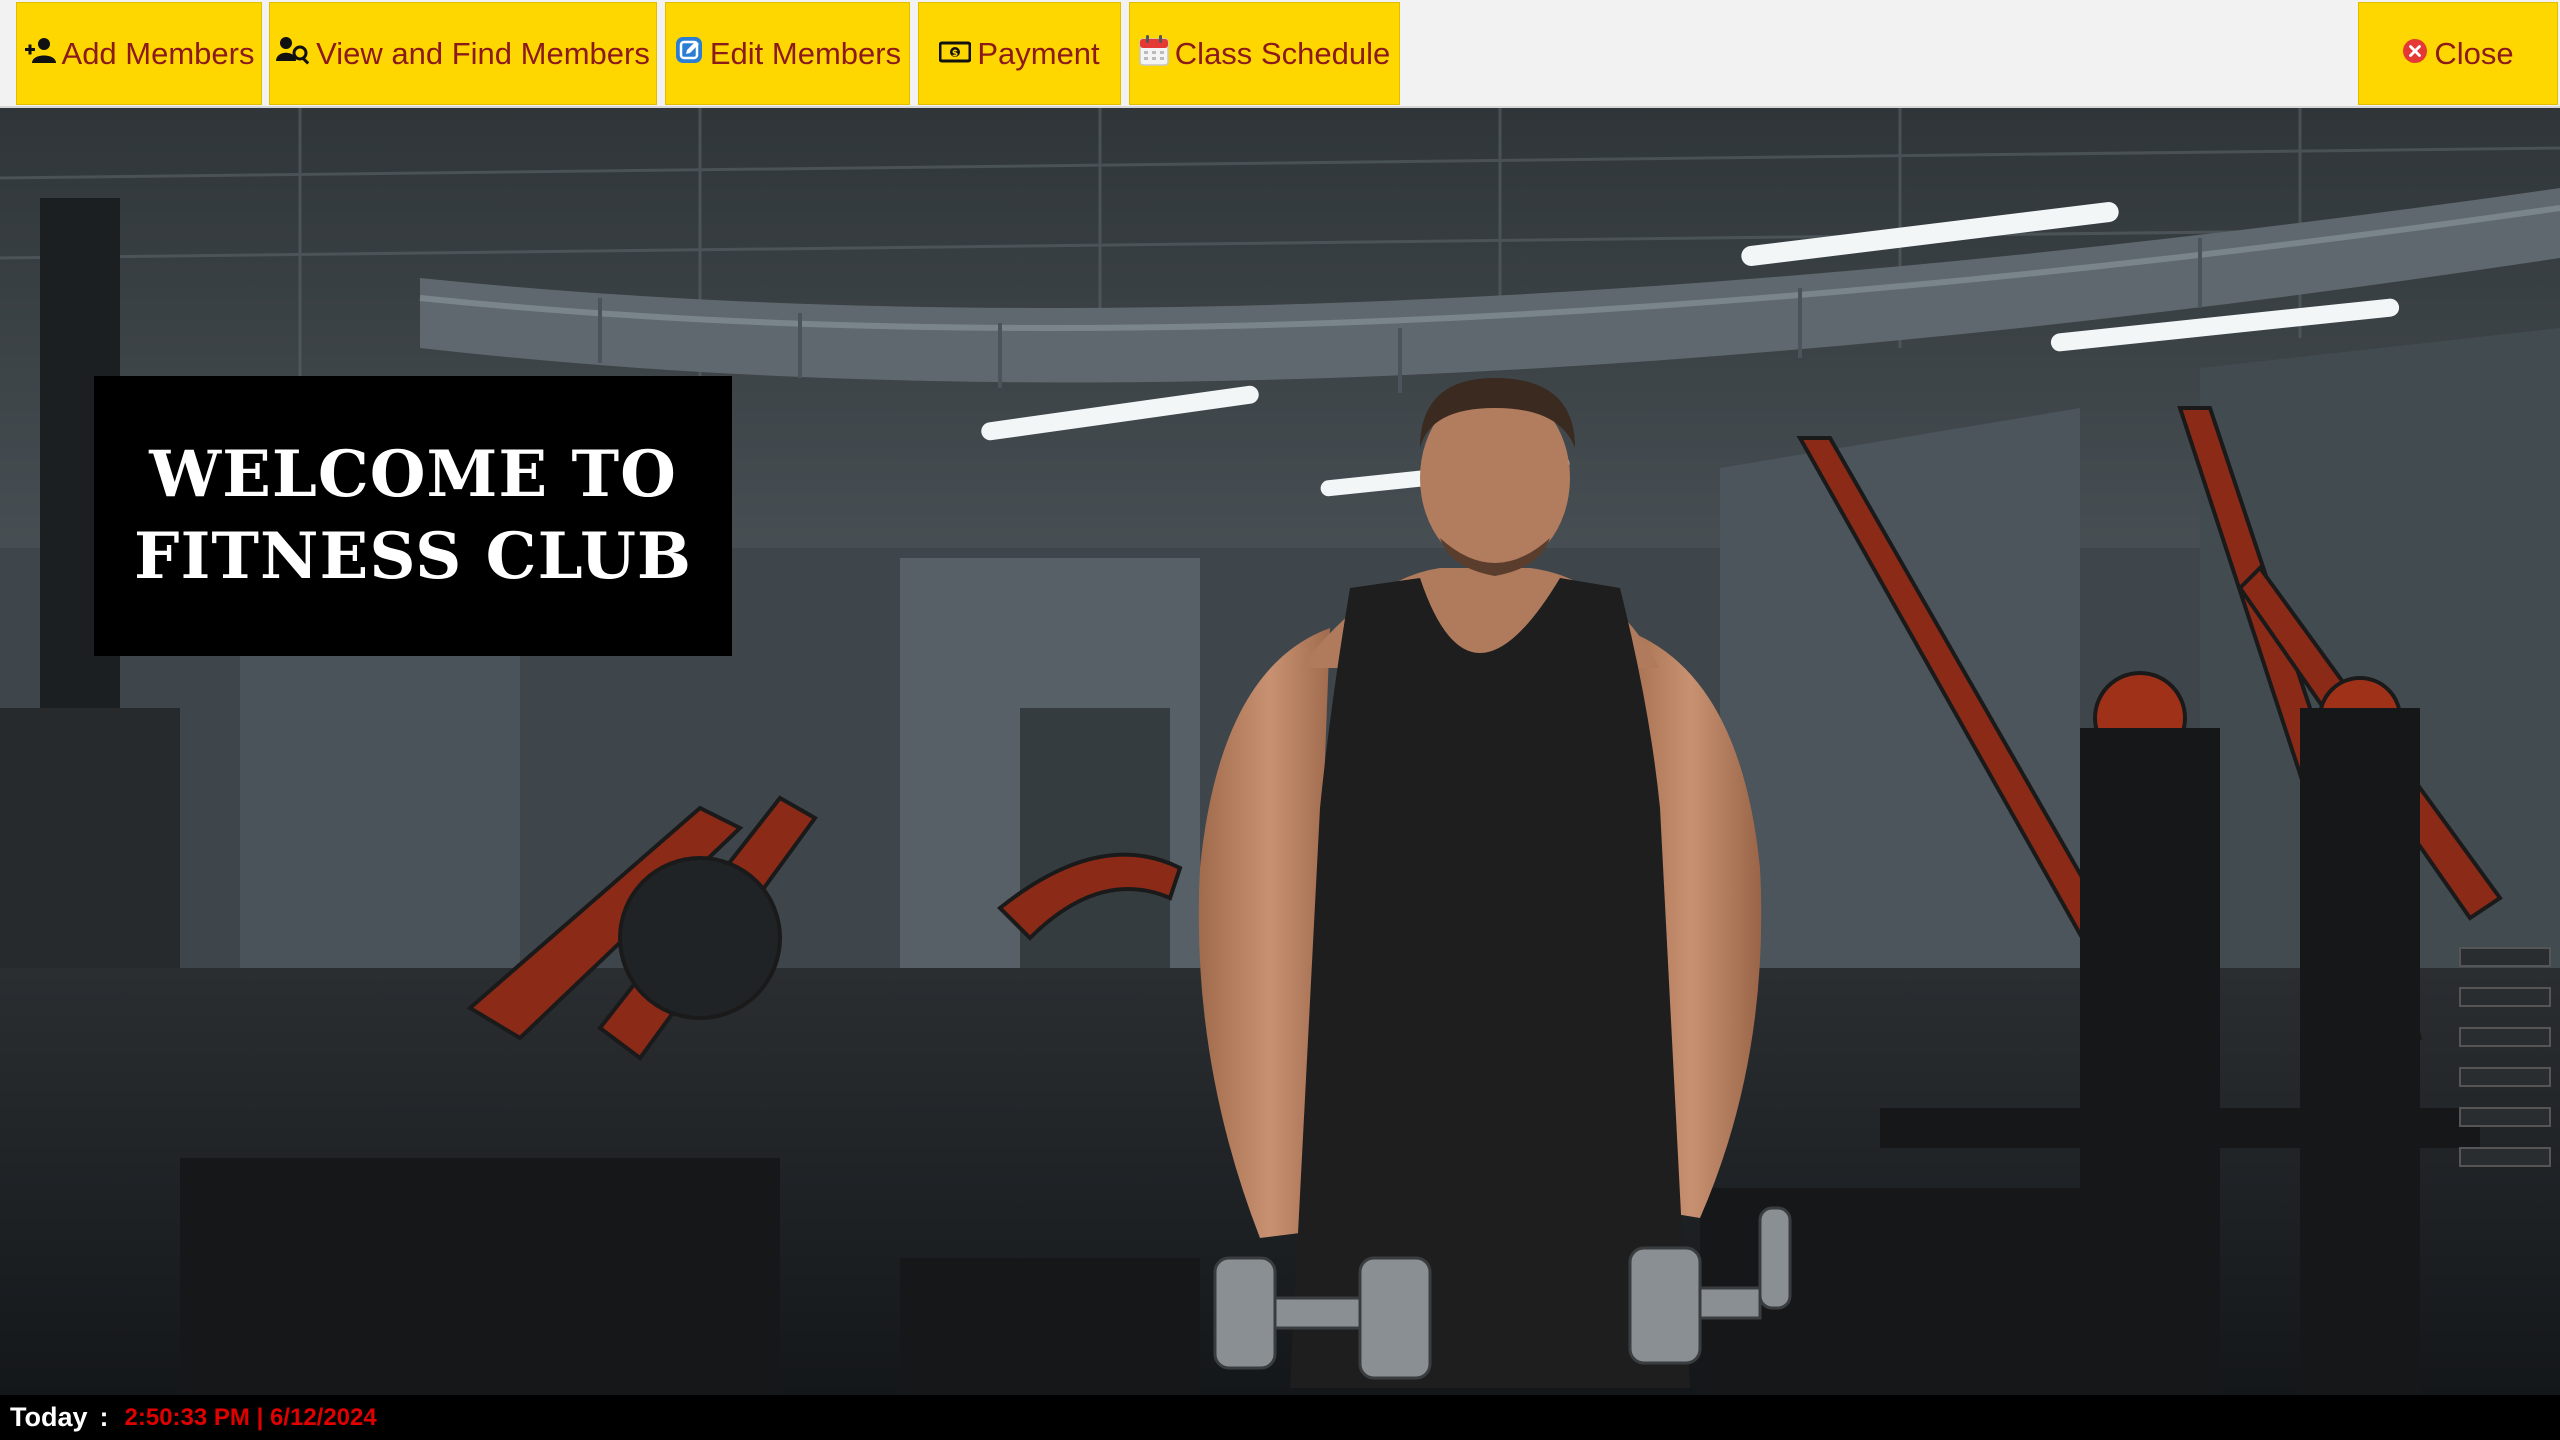 The image size is (2560, 1440). I want to click on status-bar: Today : 2:50:33 PM | 6/12/2024, so click(1280, 1417).